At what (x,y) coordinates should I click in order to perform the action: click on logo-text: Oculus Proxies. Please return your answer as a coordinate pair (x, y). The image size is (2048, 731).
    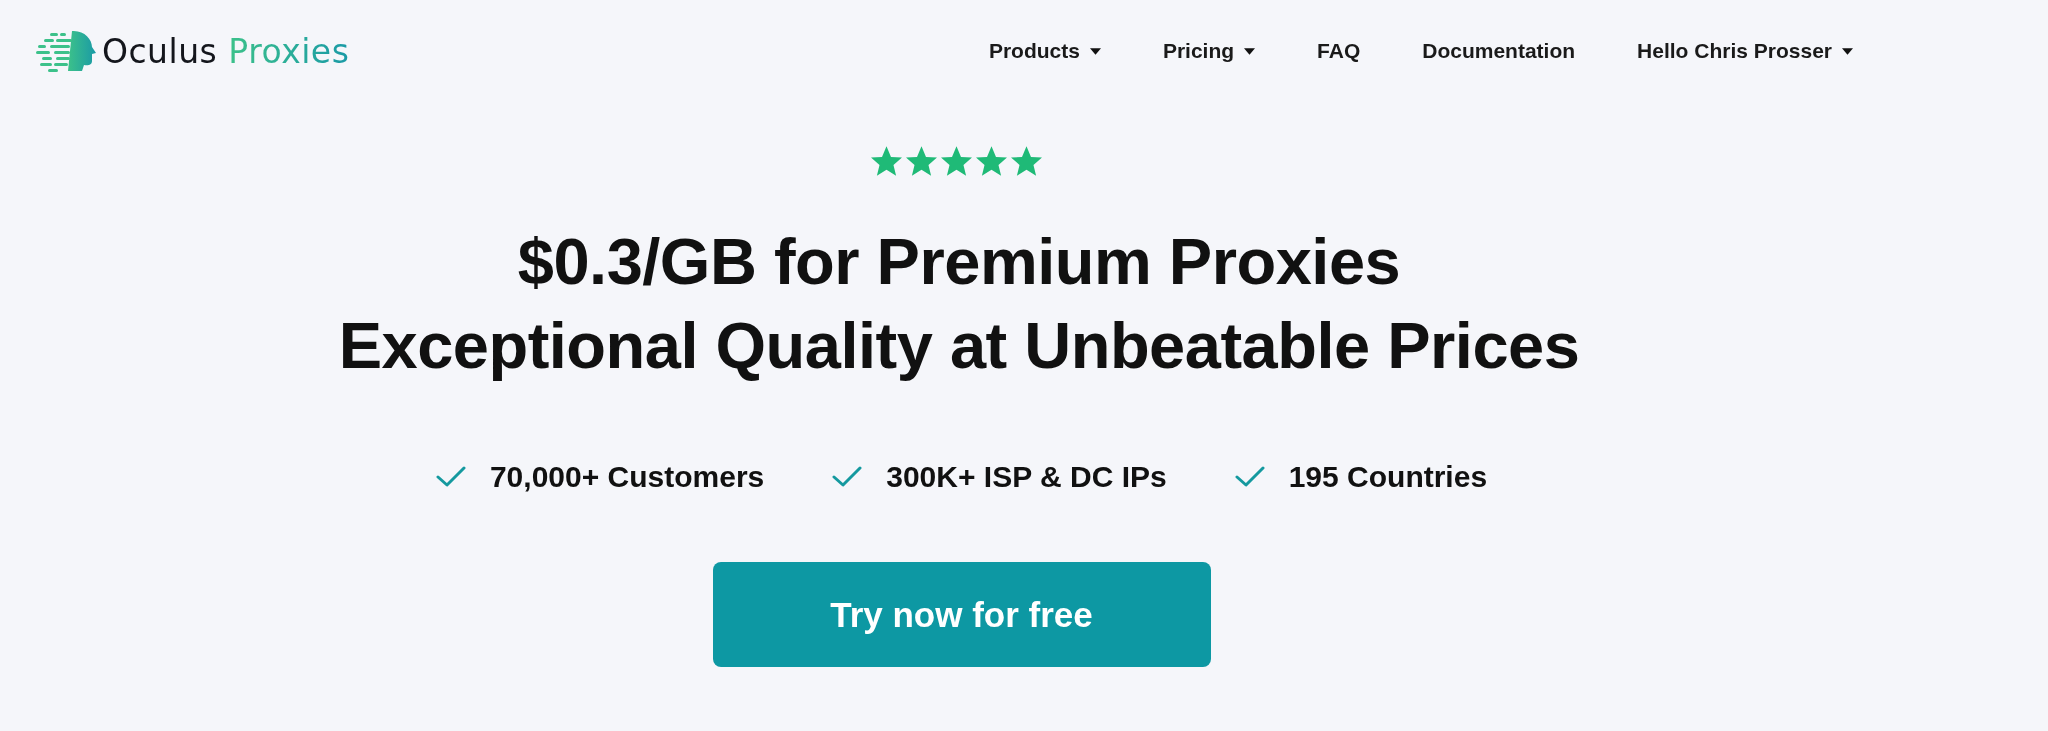
    Looking at the image, I should click on (226, 51).